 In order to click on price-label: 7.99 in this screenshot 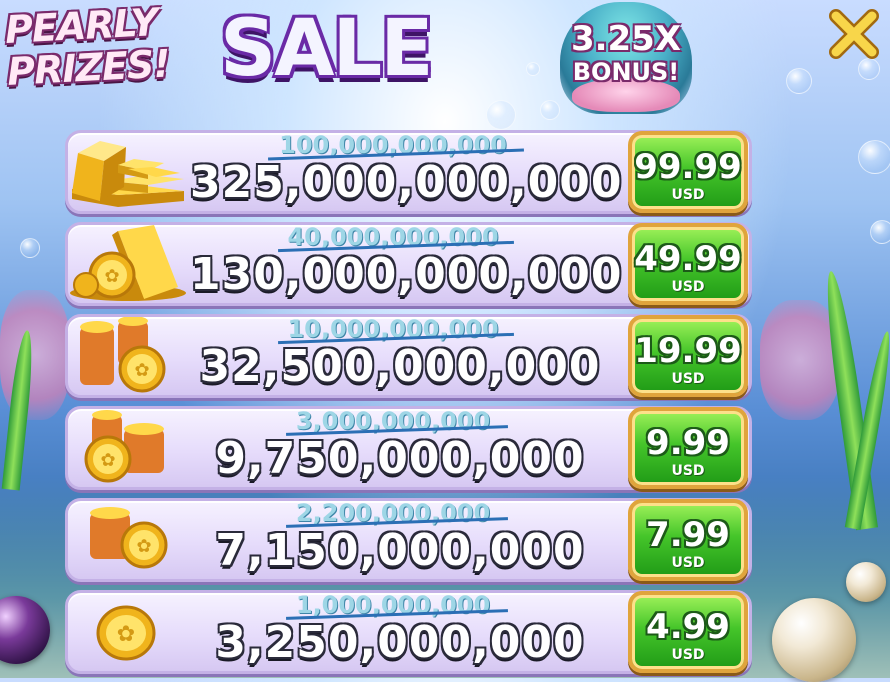, I will do `click(688, 535)`.